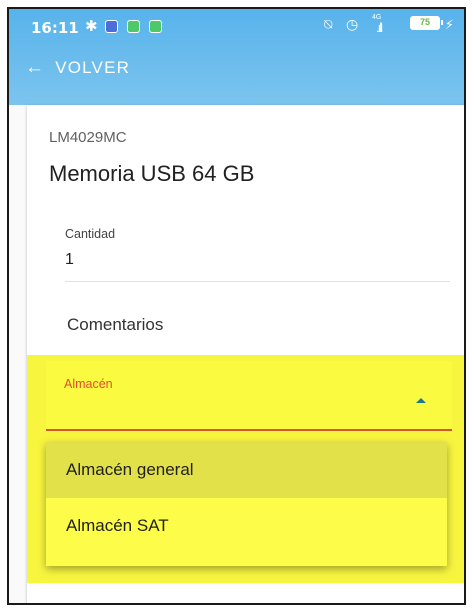  I want to click on caret-up-icon, so click(421, 400).